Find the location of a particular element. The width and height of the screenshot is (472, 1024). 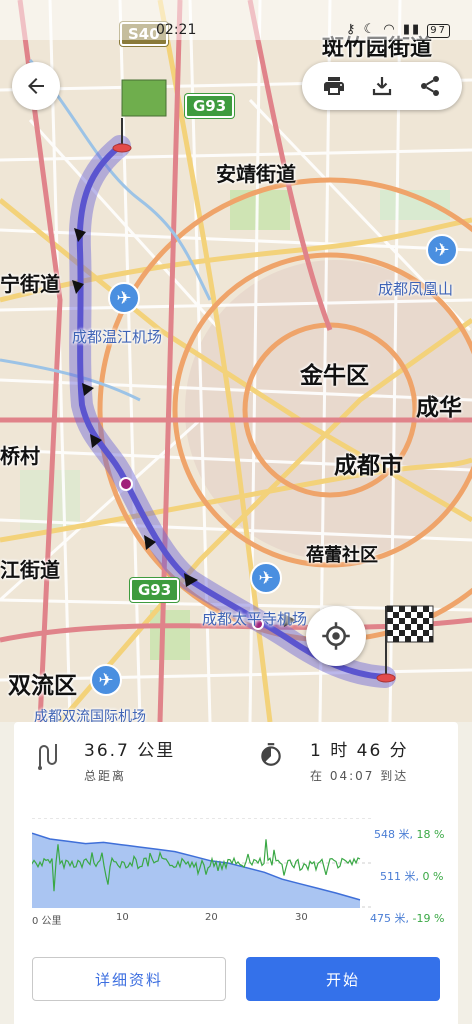

my-location-button is located at coordinates (336, 636).